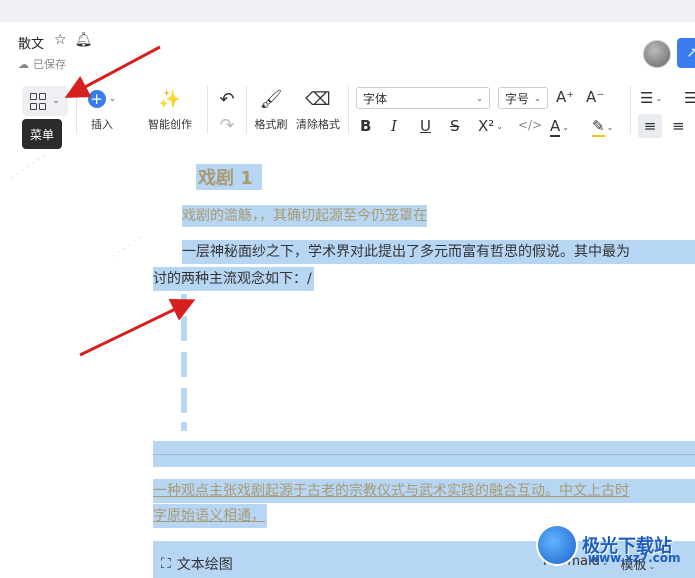  What do you see at coordinates (130, 201) in the screenshot?
I see `annotation-arrows` at bounding box center [130, 201].